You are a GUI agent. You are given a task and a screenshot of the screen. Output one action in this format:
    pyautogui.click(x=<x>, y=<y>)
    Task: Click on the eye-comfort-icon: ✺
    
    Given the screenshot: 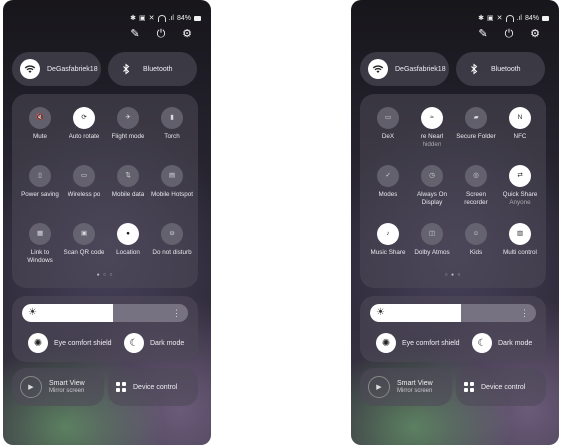 What is the action you would take?
    pyautogui.click(x=386, y=343)
    